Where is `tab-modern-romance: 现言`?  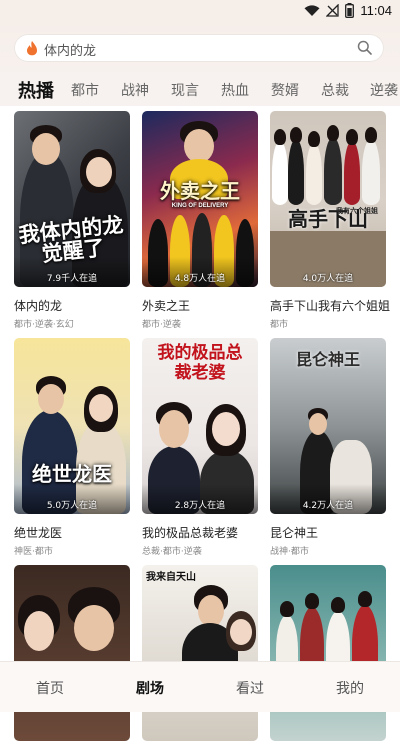
tab-modern-romance: 现言 is located at coordinates (185, 90).